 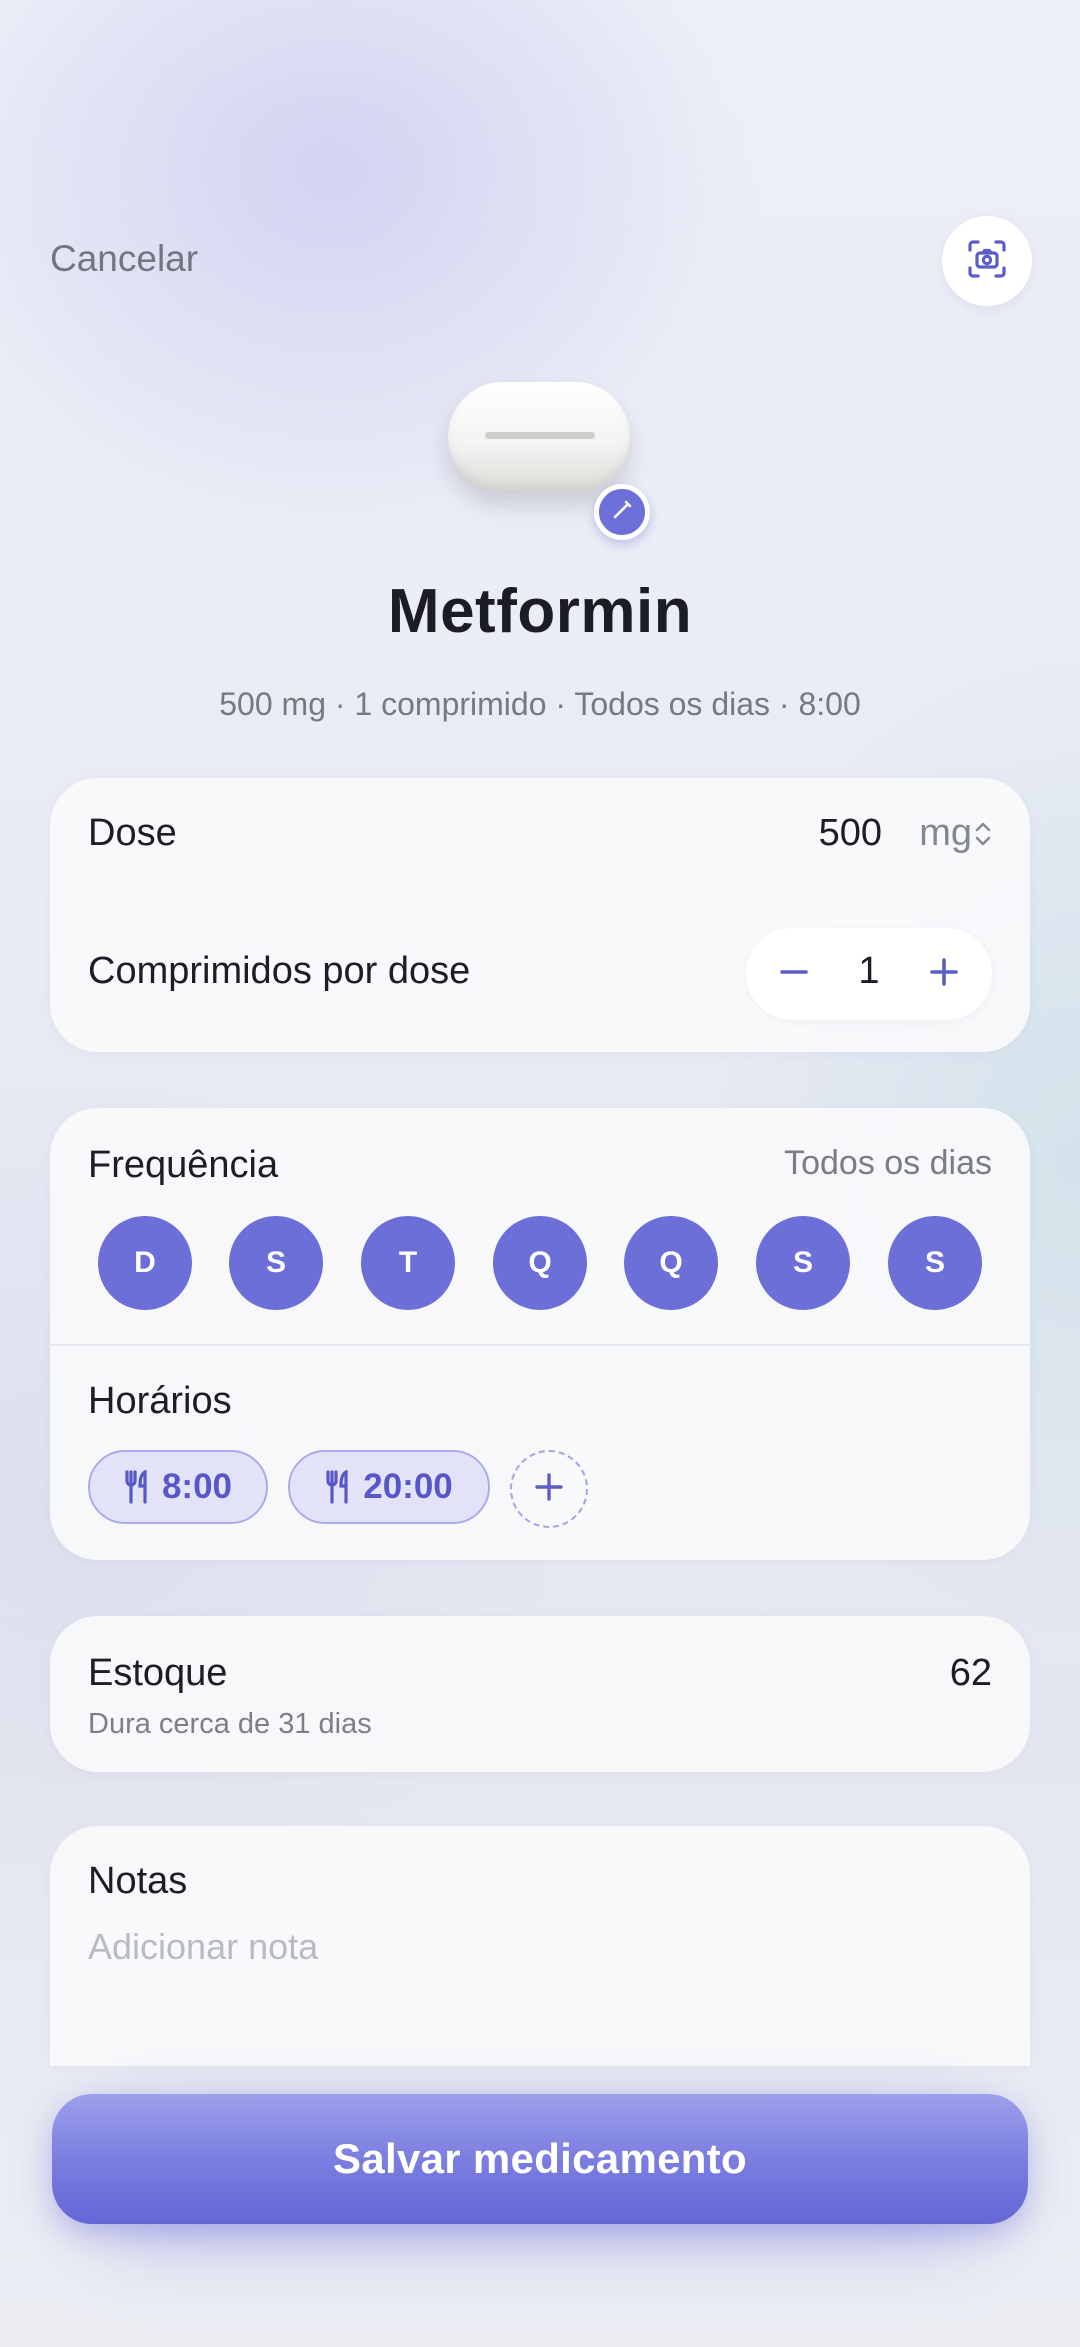 I want to click on stock-duration: Dura cerca de 31 dias, so click(x=230, y=1724).